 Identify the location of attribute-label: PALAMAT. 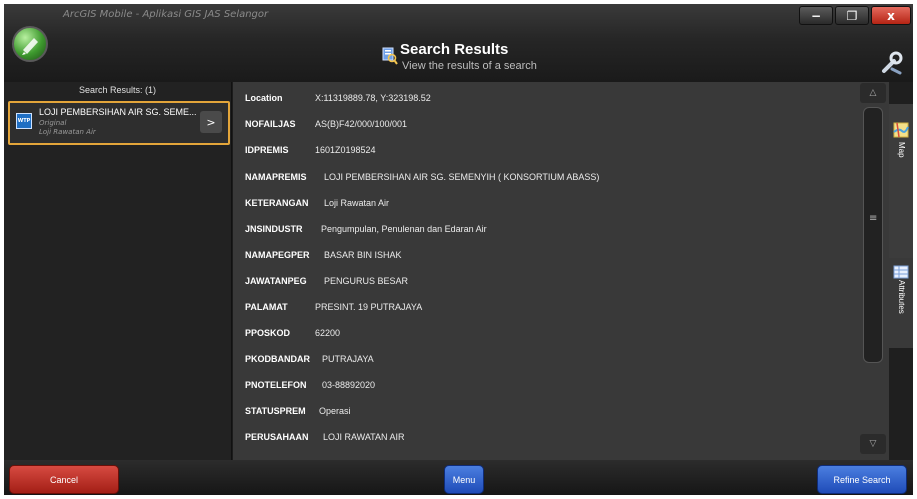
(266, 307).